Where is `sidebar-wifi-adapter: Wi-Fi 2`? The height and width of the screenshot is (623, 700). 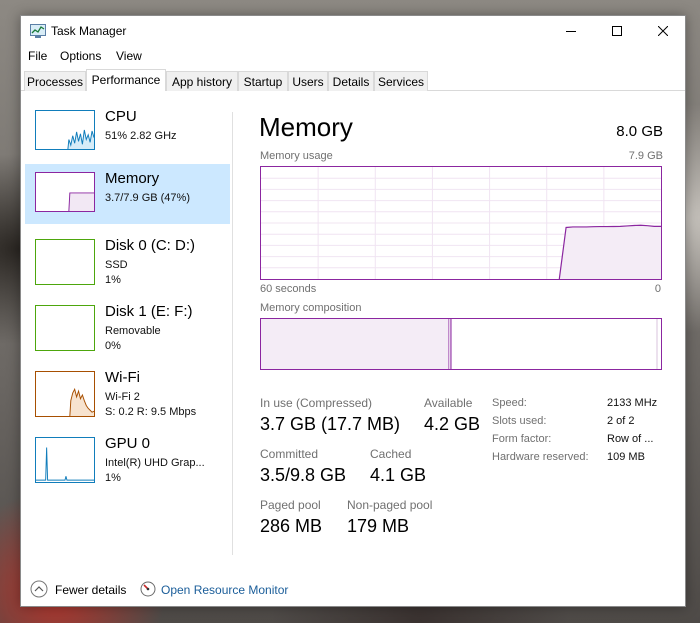
sidebar-wifi-adapter: Wi-Fi 2 is located at coordinates (122, 397).